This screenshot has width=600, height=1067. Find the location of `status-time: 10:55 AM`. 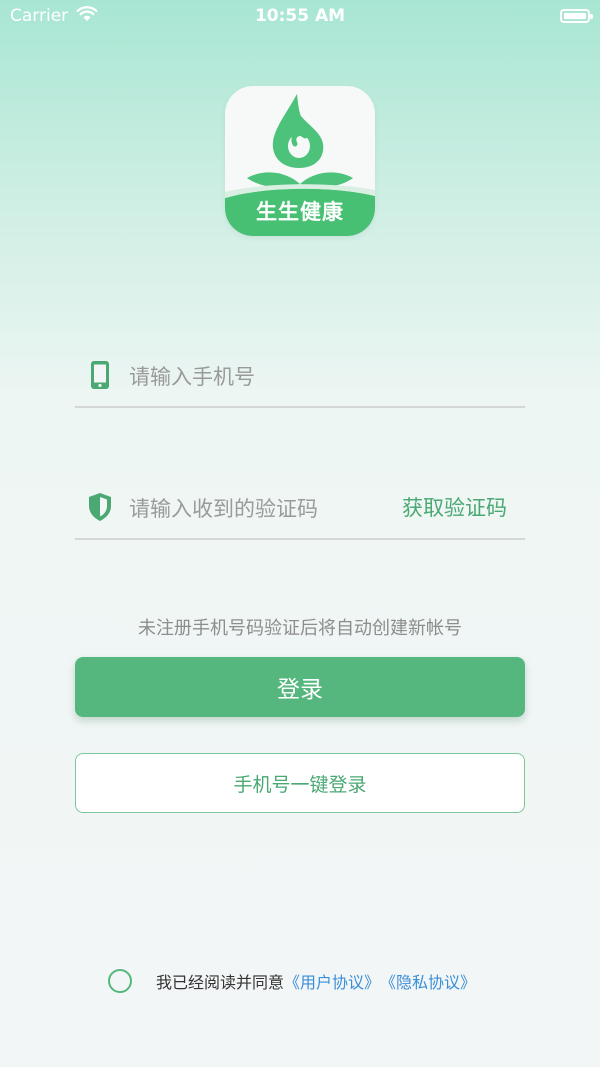

status-time: 10:55 AM is located at coordinates (300, 16).